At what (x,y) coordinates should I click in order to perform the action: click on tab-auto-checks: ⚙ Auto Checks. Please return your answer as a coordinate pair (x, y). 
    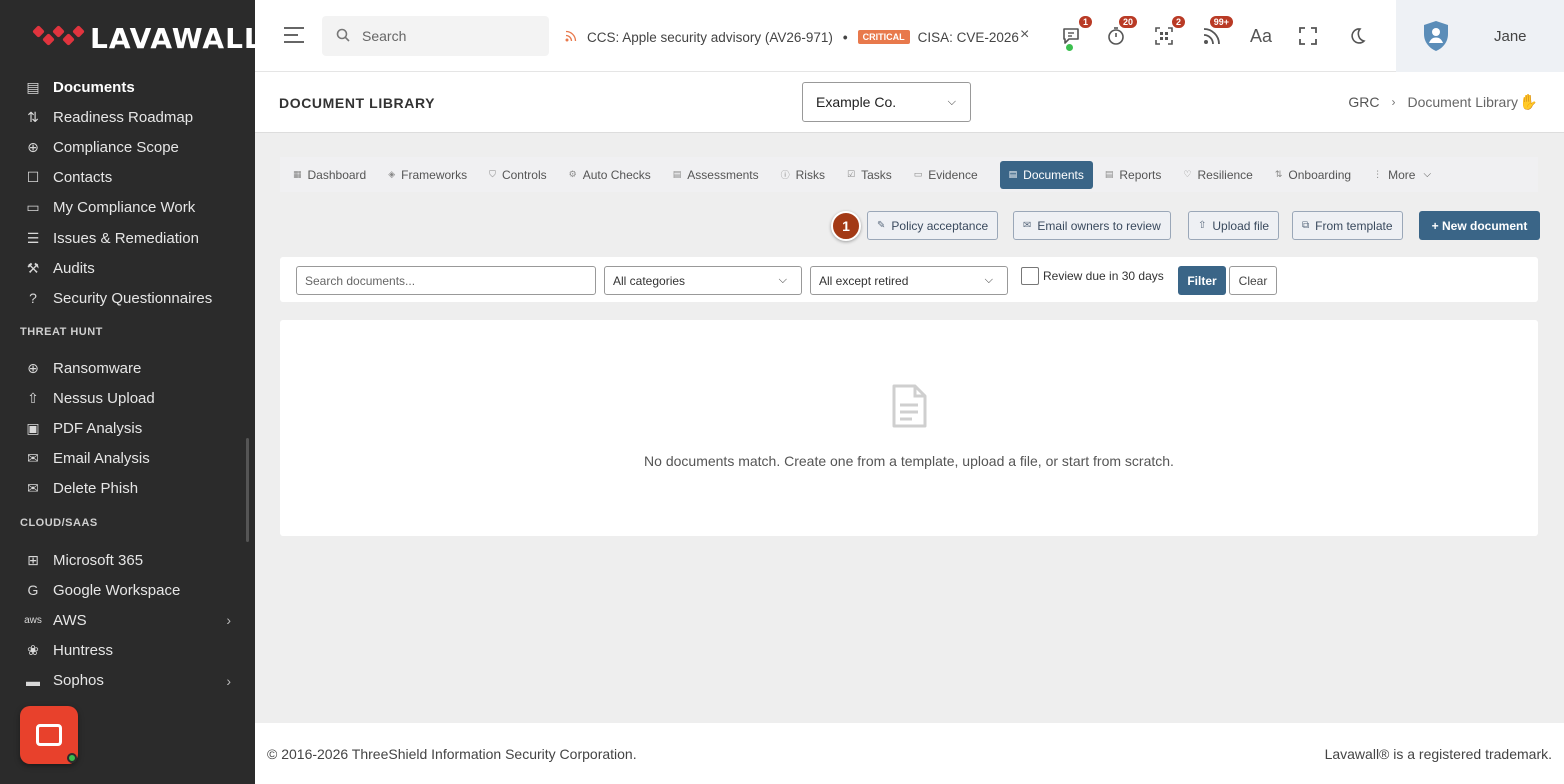
    Looking at the image, I should click on (615, 175).